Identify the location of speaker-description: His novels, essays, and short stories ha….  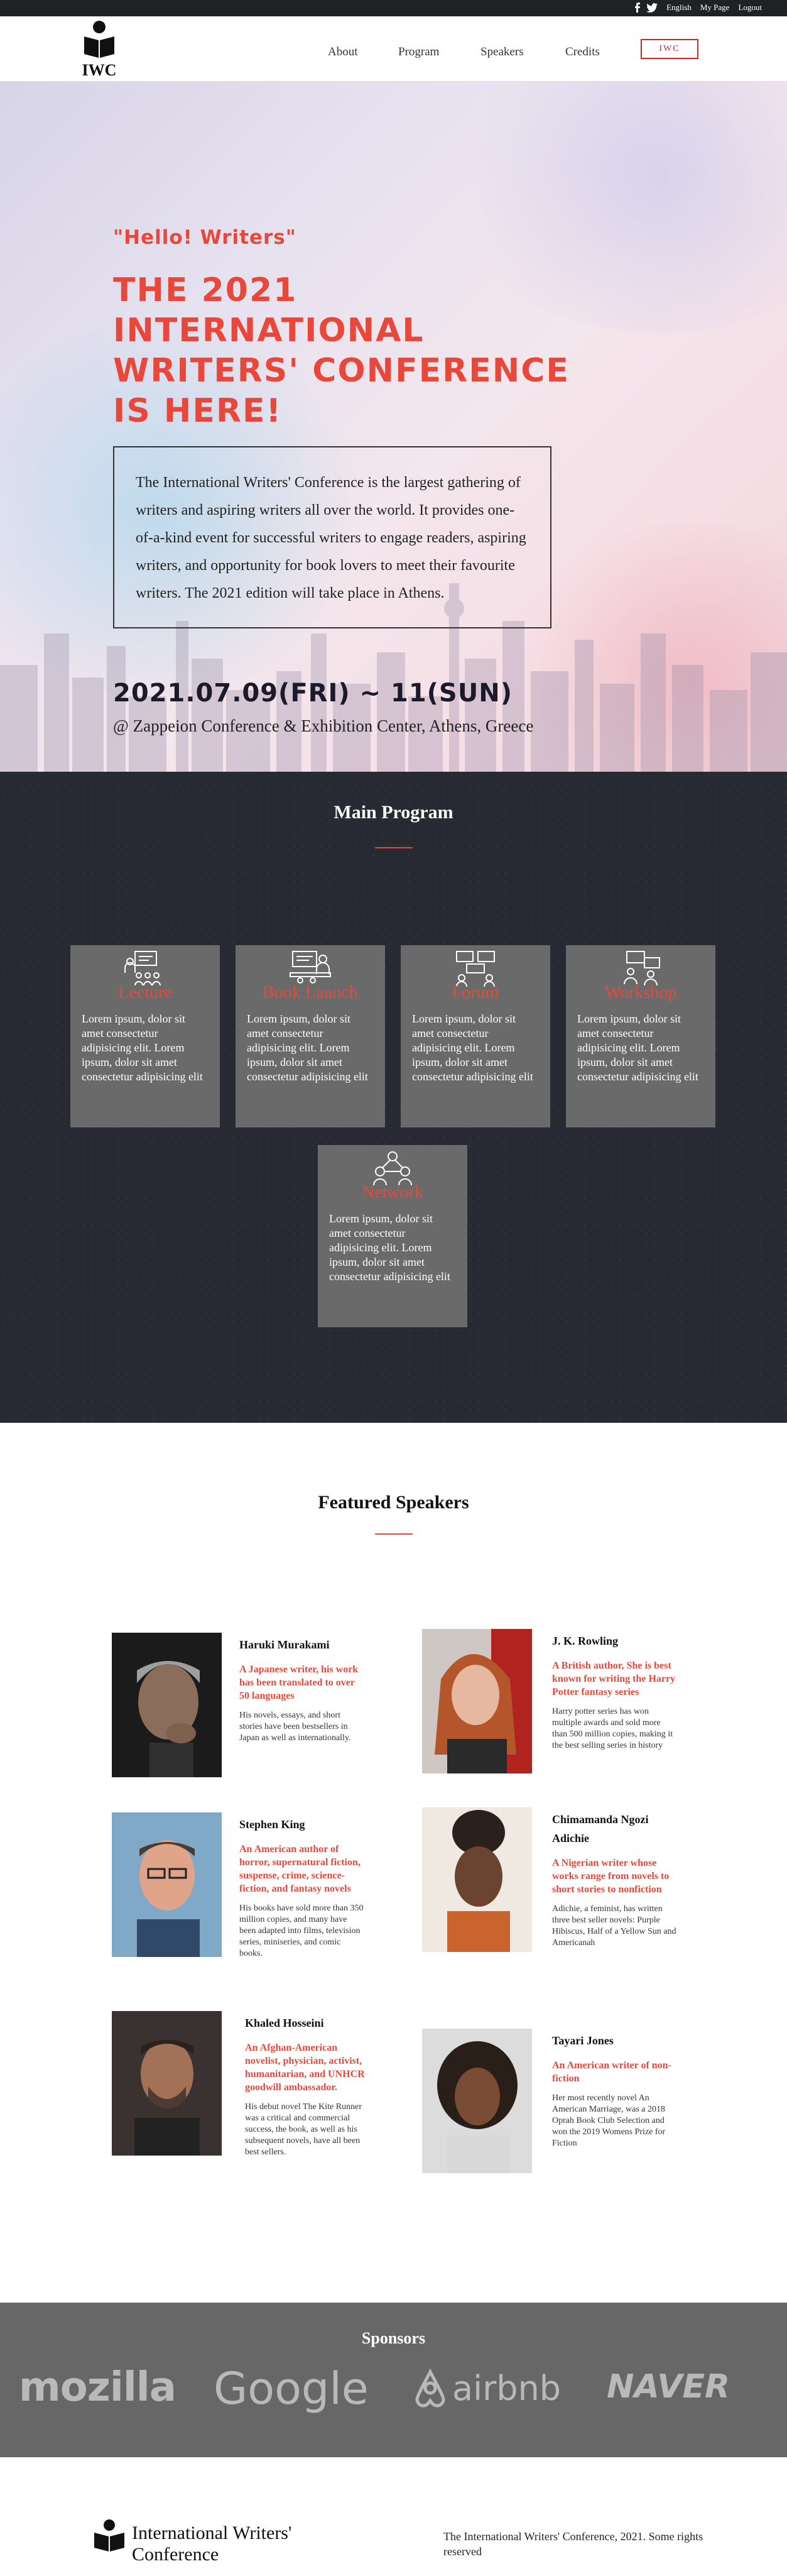
(295, 1727).